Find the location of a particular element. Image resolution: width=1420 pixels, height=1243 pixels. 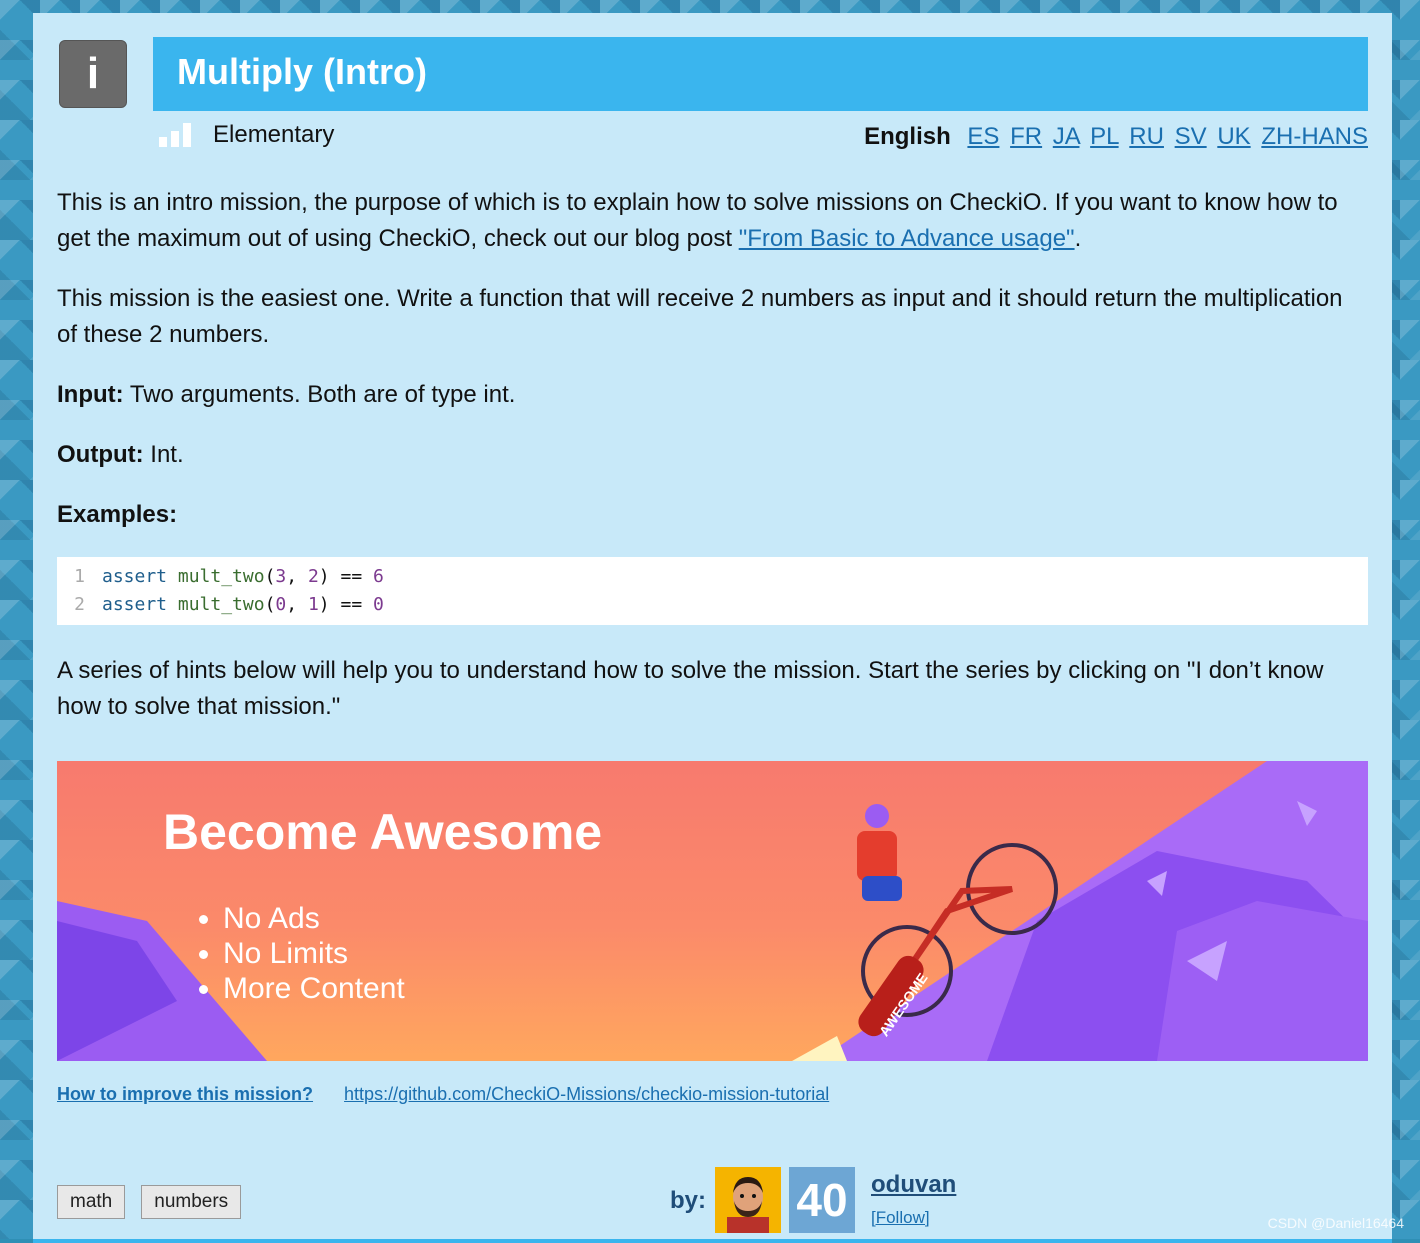

improve-mission-link: How to improve this mission? is located at coordinates (185, 1094).